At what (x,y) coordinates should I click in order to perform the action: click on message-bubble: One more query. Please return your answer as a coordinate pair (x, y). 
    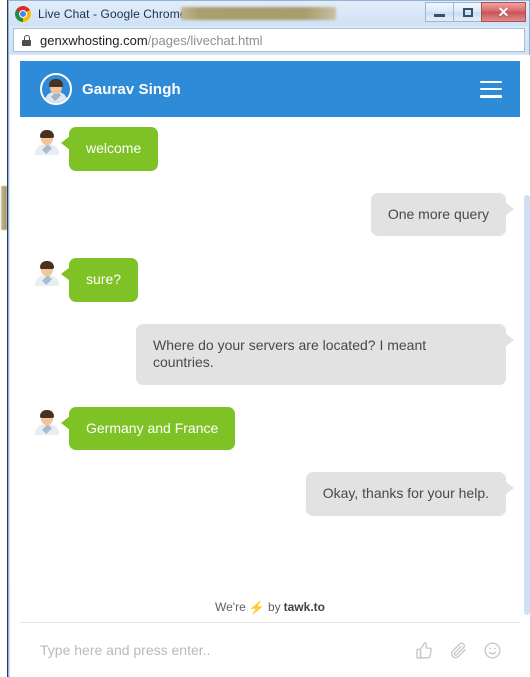
    Looking at the image, I should click on (442, 214).